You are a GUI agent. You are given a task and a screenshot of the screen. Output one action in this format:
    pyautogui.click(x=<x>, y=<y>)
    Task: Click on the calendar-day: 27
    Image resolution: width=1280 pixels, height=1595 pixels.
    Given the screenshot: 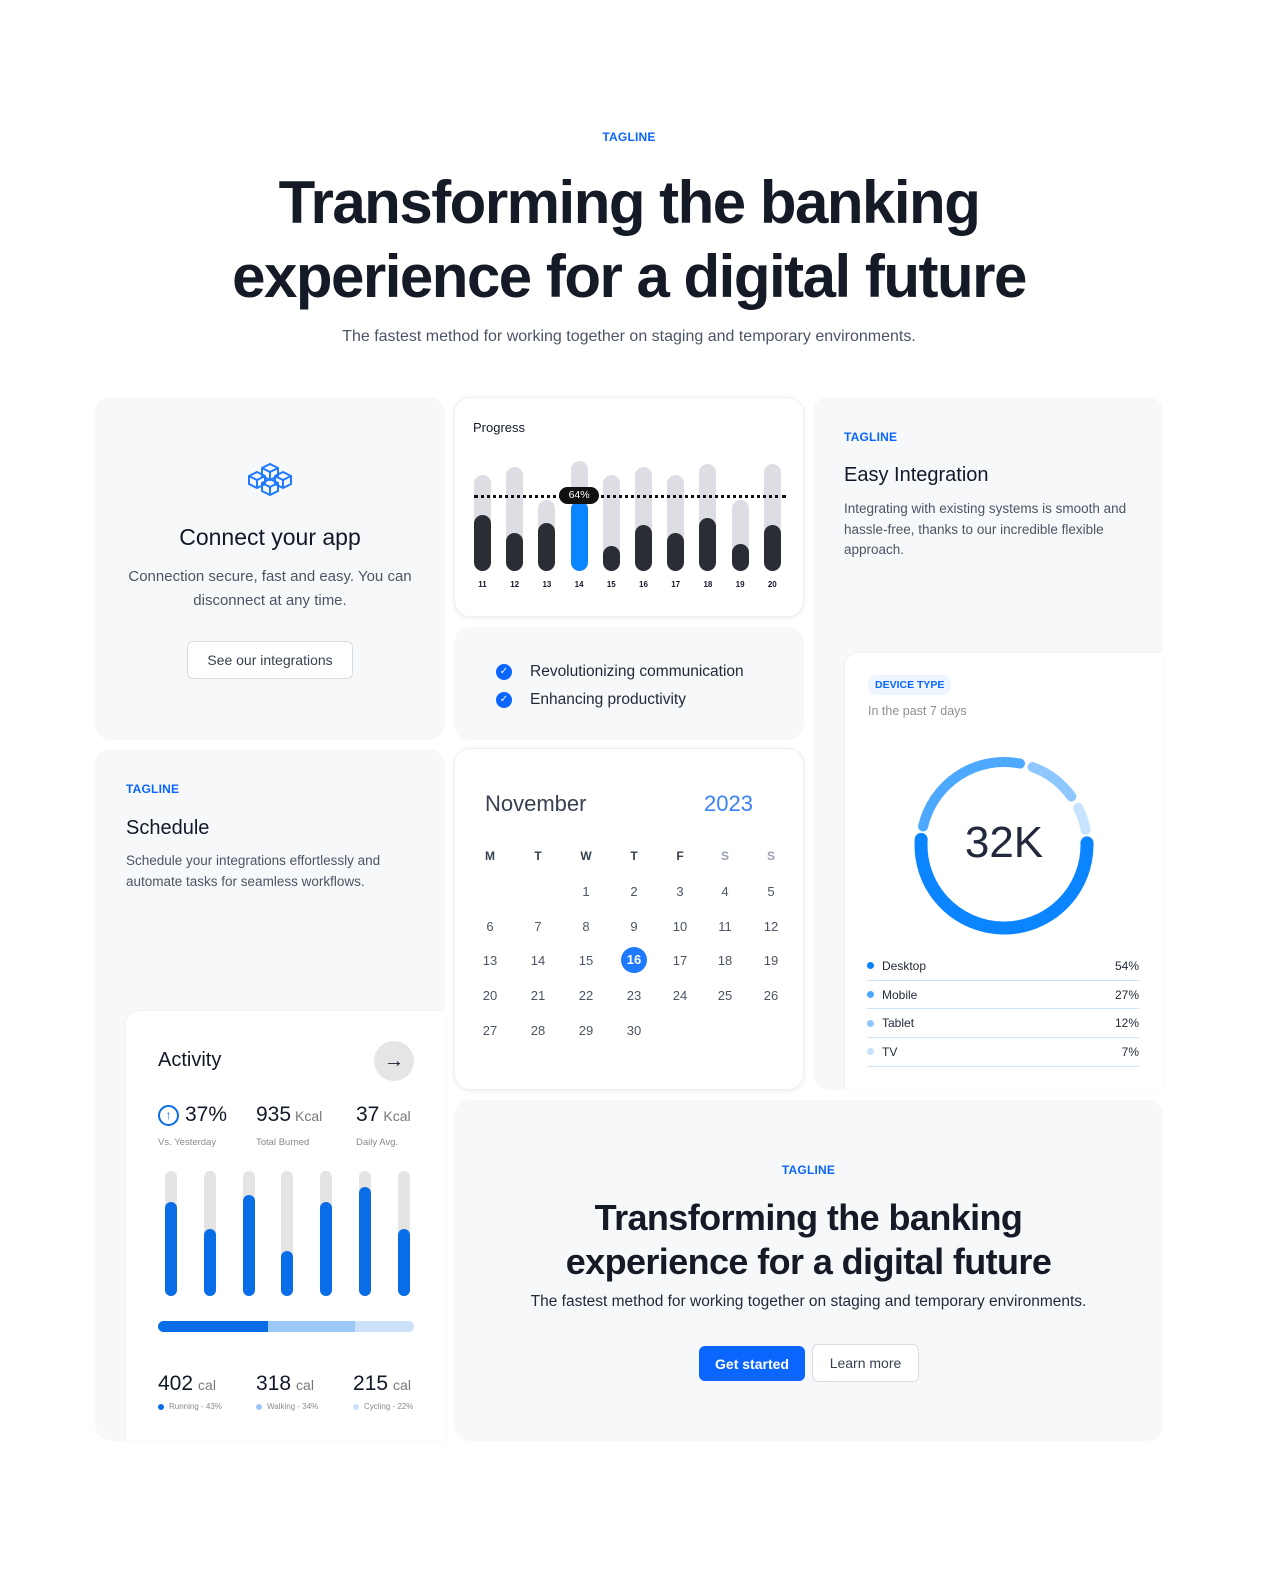 What is the action you would take?
    pyautogui.click(x=490, y=1030)
    